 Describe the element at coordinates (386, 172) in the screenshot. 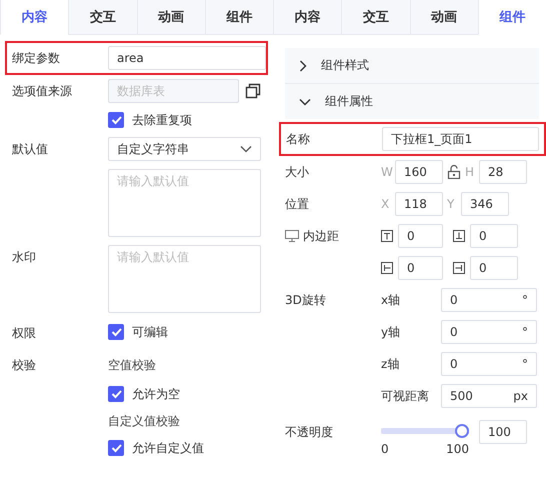

I see `axis-letter: W` at that location.